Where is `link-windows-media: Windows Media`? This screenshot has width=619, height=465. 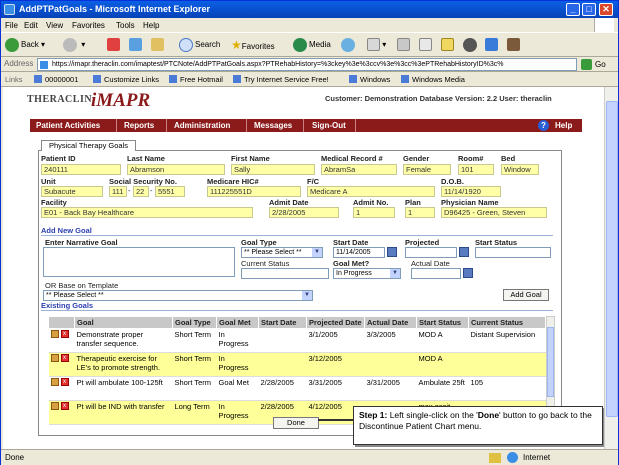 link-windows-media: Windows Media is located at coordinates (433, 79).